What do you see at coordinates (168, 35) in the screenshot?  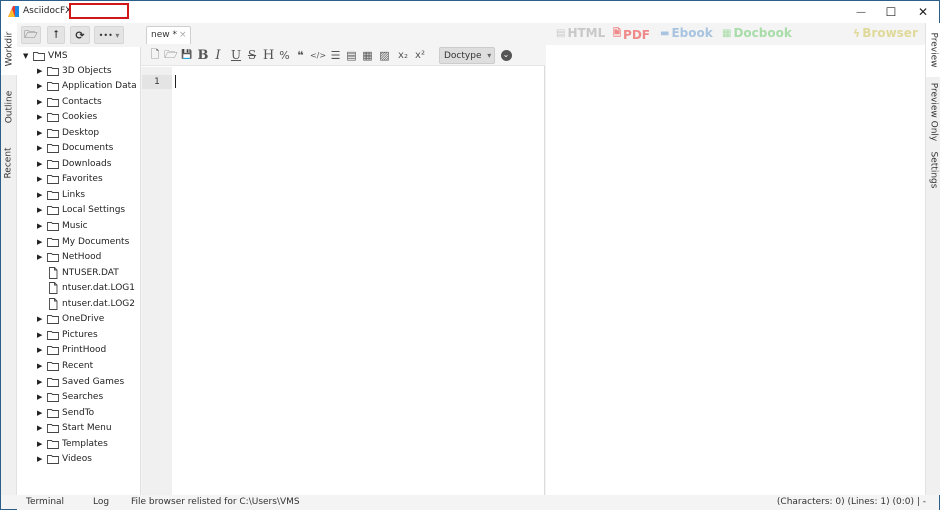 I see `tab-new-document: new * ×` at bounding box center [168, 35].